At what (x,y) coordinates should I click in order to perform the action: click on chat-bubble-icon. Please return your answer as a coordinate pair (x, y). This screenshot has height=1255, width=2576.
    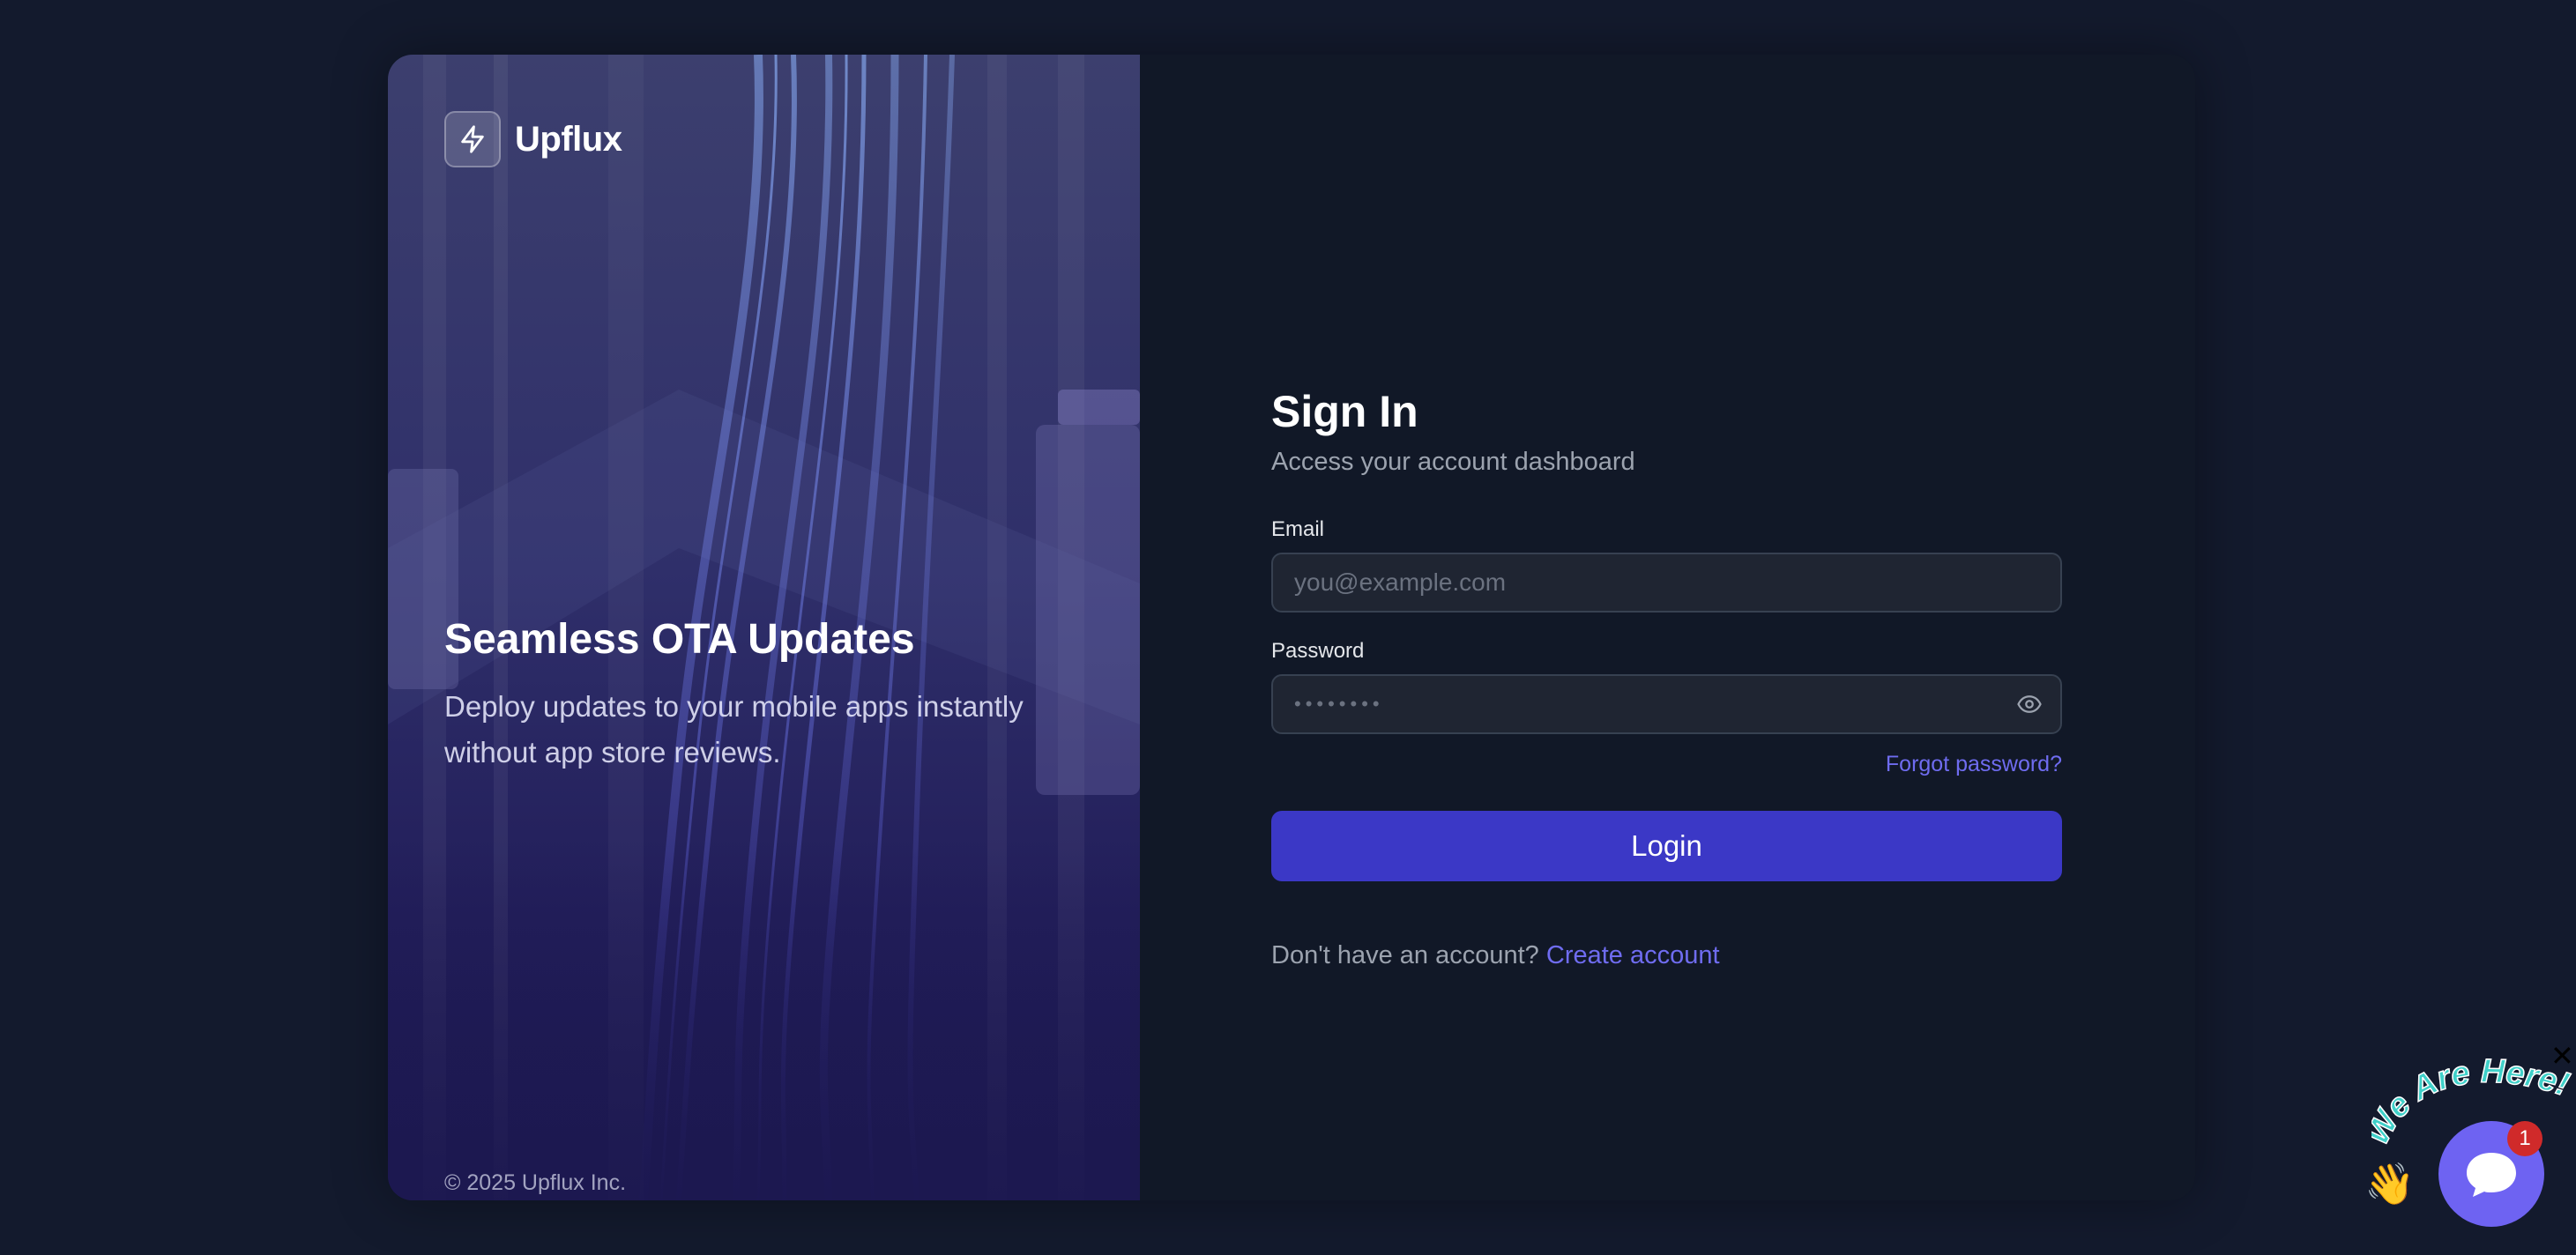
    Looking at the image, I should click on (2491, 1175).